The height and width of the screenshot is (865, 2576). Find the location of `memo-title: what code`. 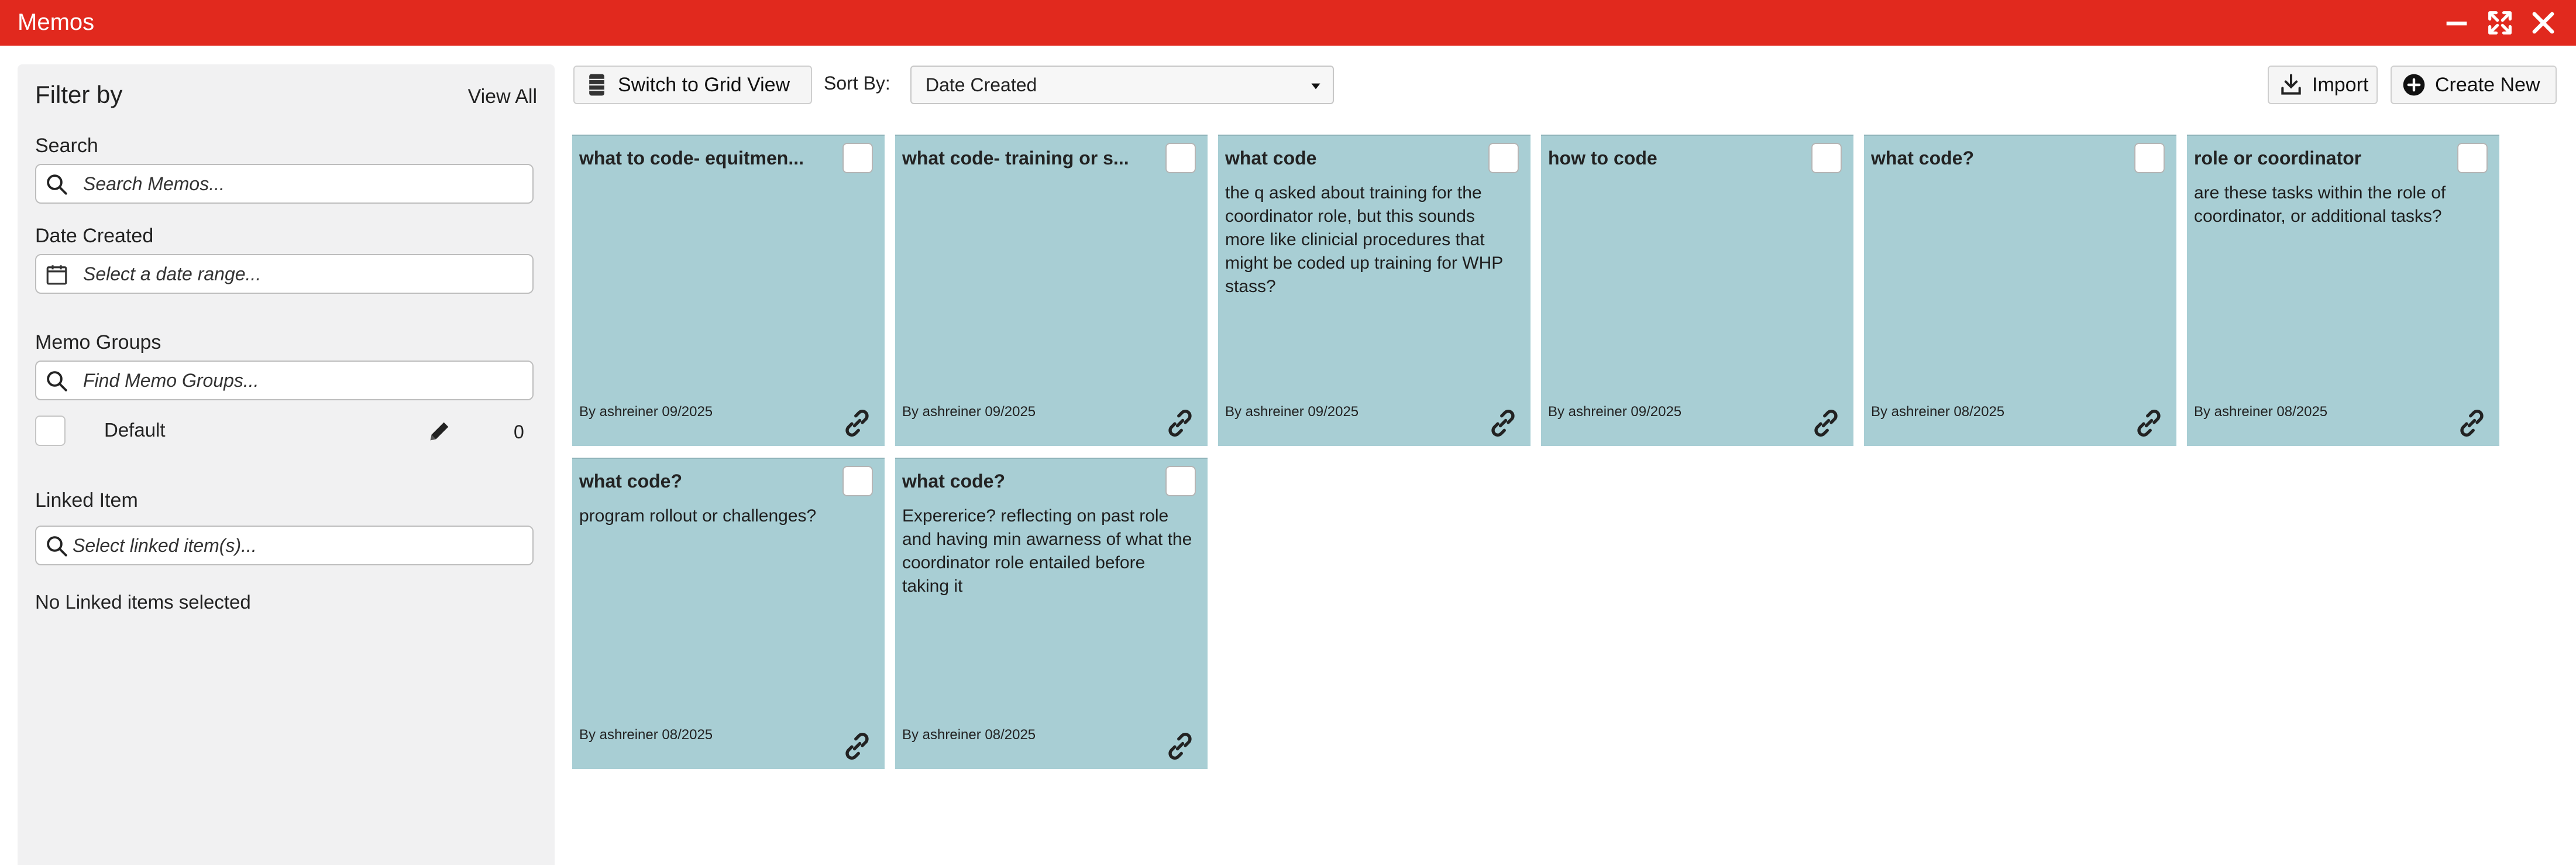

memo-title: what code is located at coordinates (1271, 158).